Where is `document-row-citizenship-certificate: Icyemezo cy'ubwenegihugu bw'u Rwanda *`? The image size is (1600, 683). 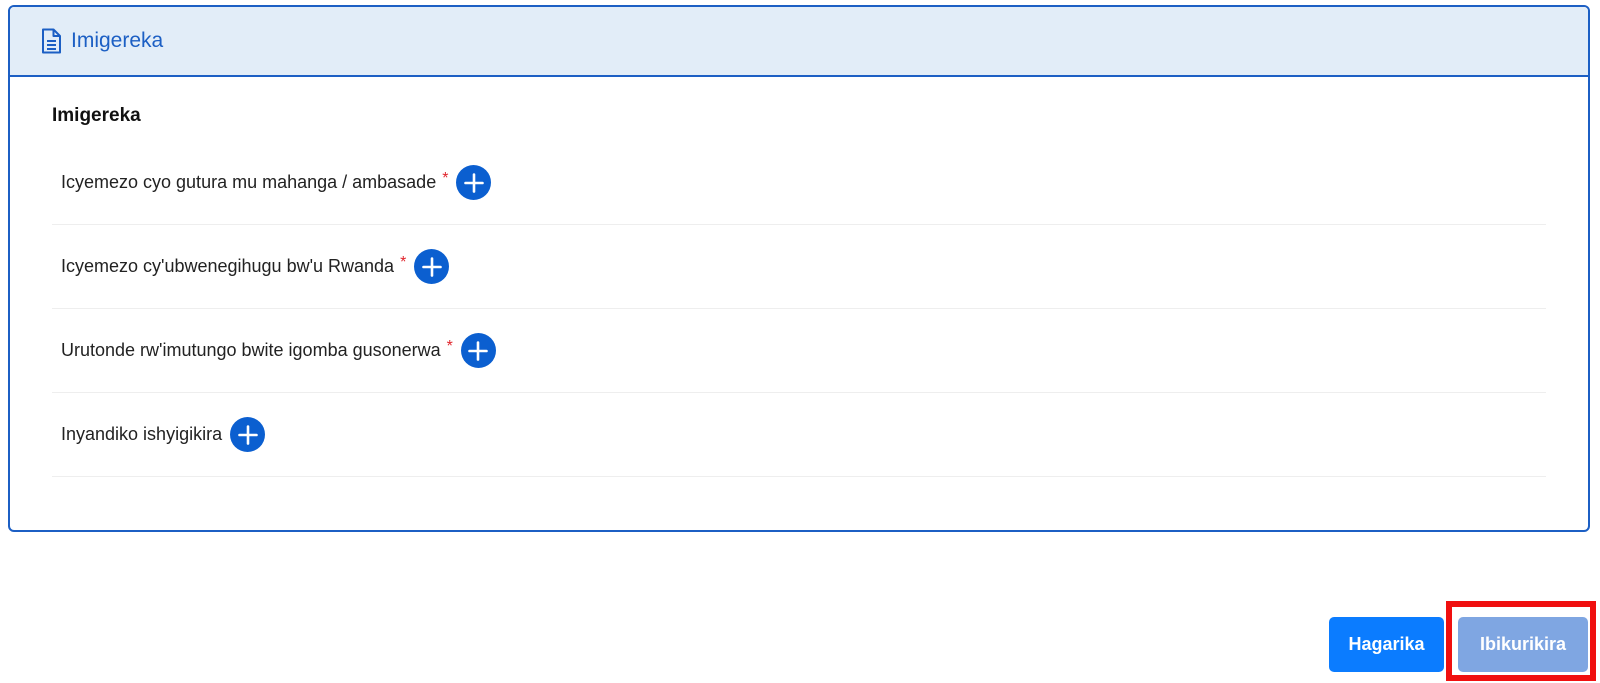
document-row-citizenship-certificate: Icyemezo cy'ubwenegihugu bw'u Rwanda * is located at coordinates (799, 267).